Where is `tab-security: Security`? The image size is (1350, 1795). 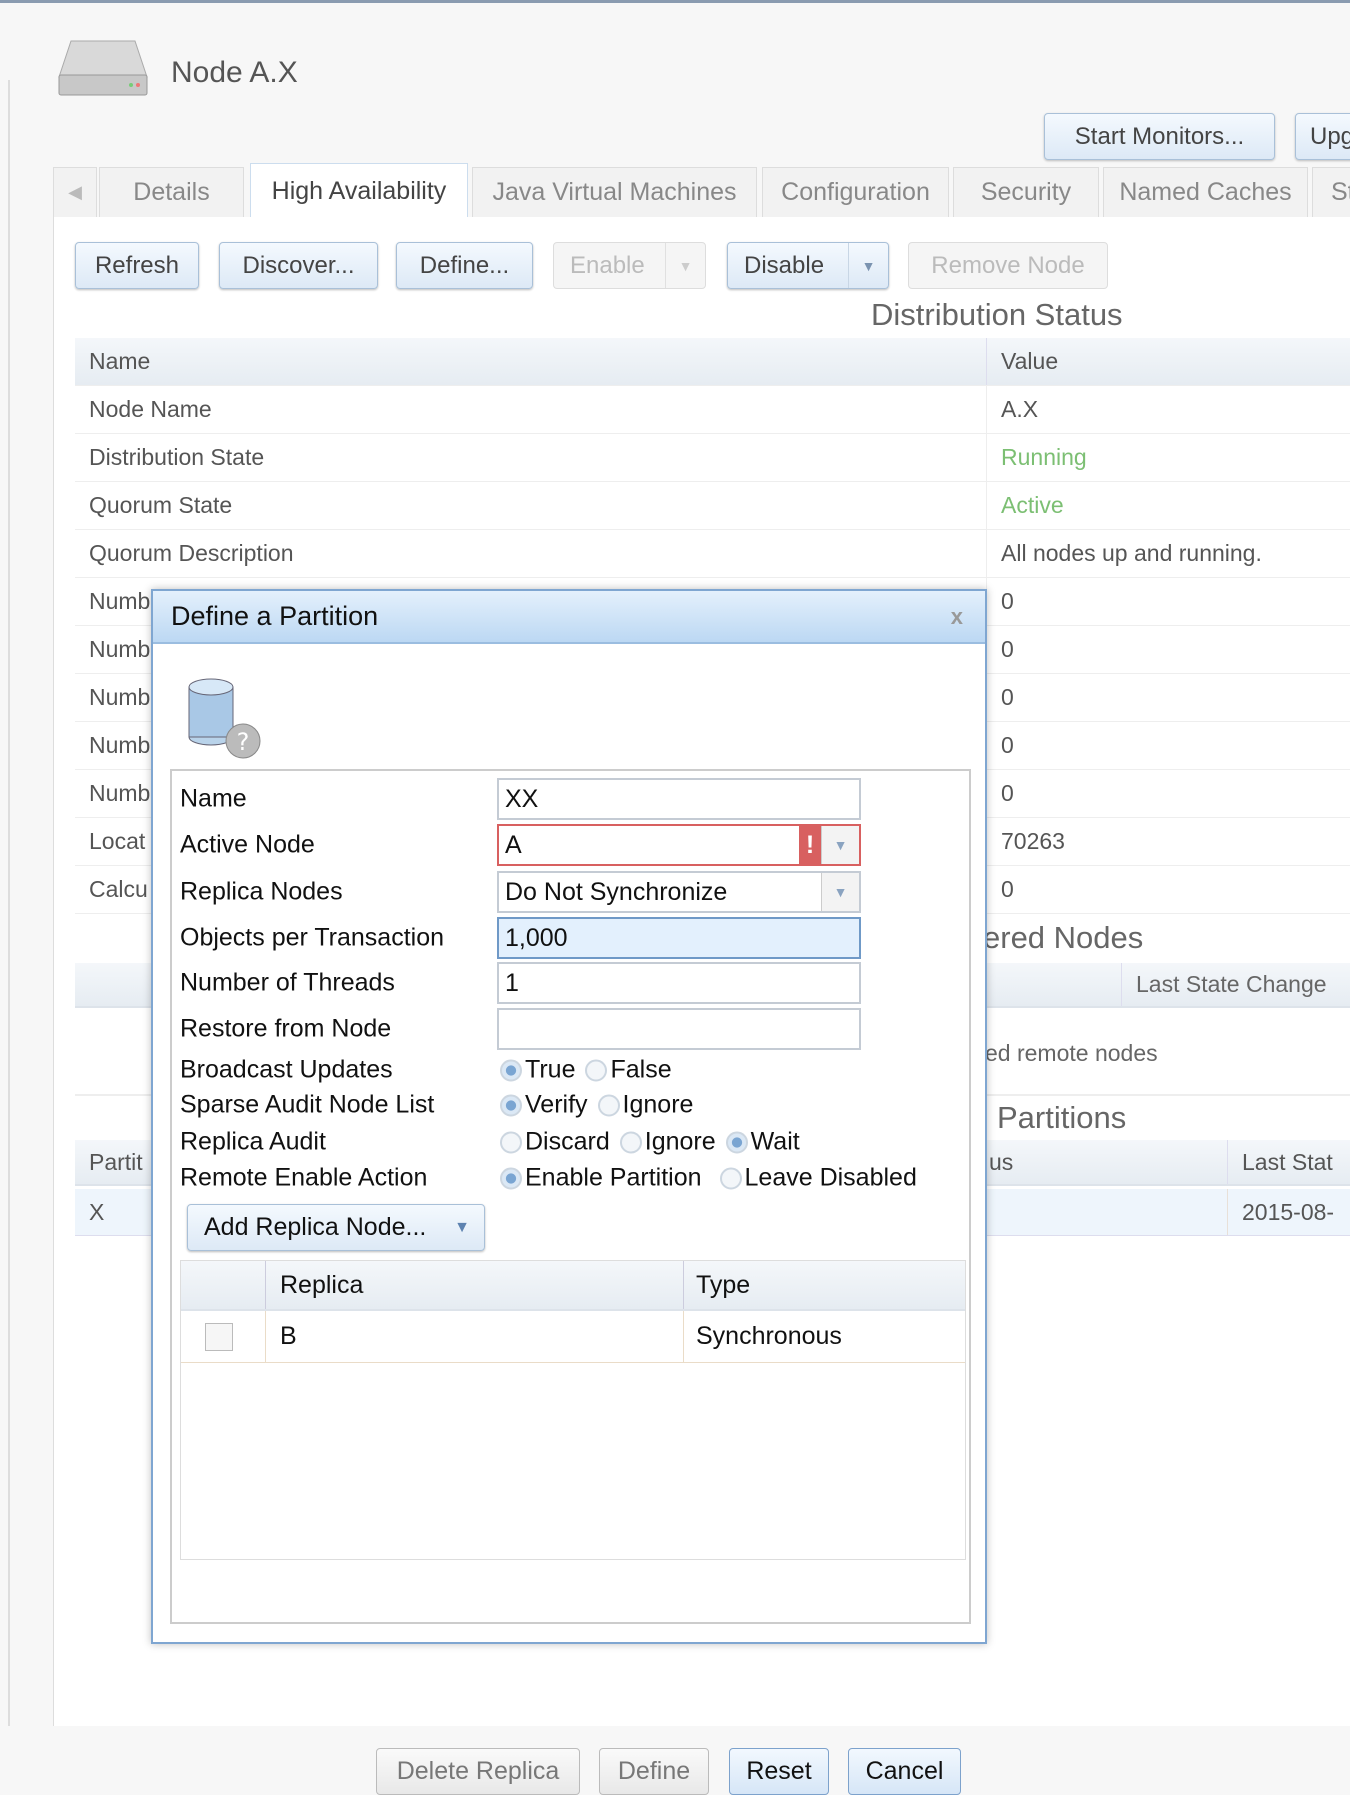 tab-security: Security is located at coordinates (1026, 192).